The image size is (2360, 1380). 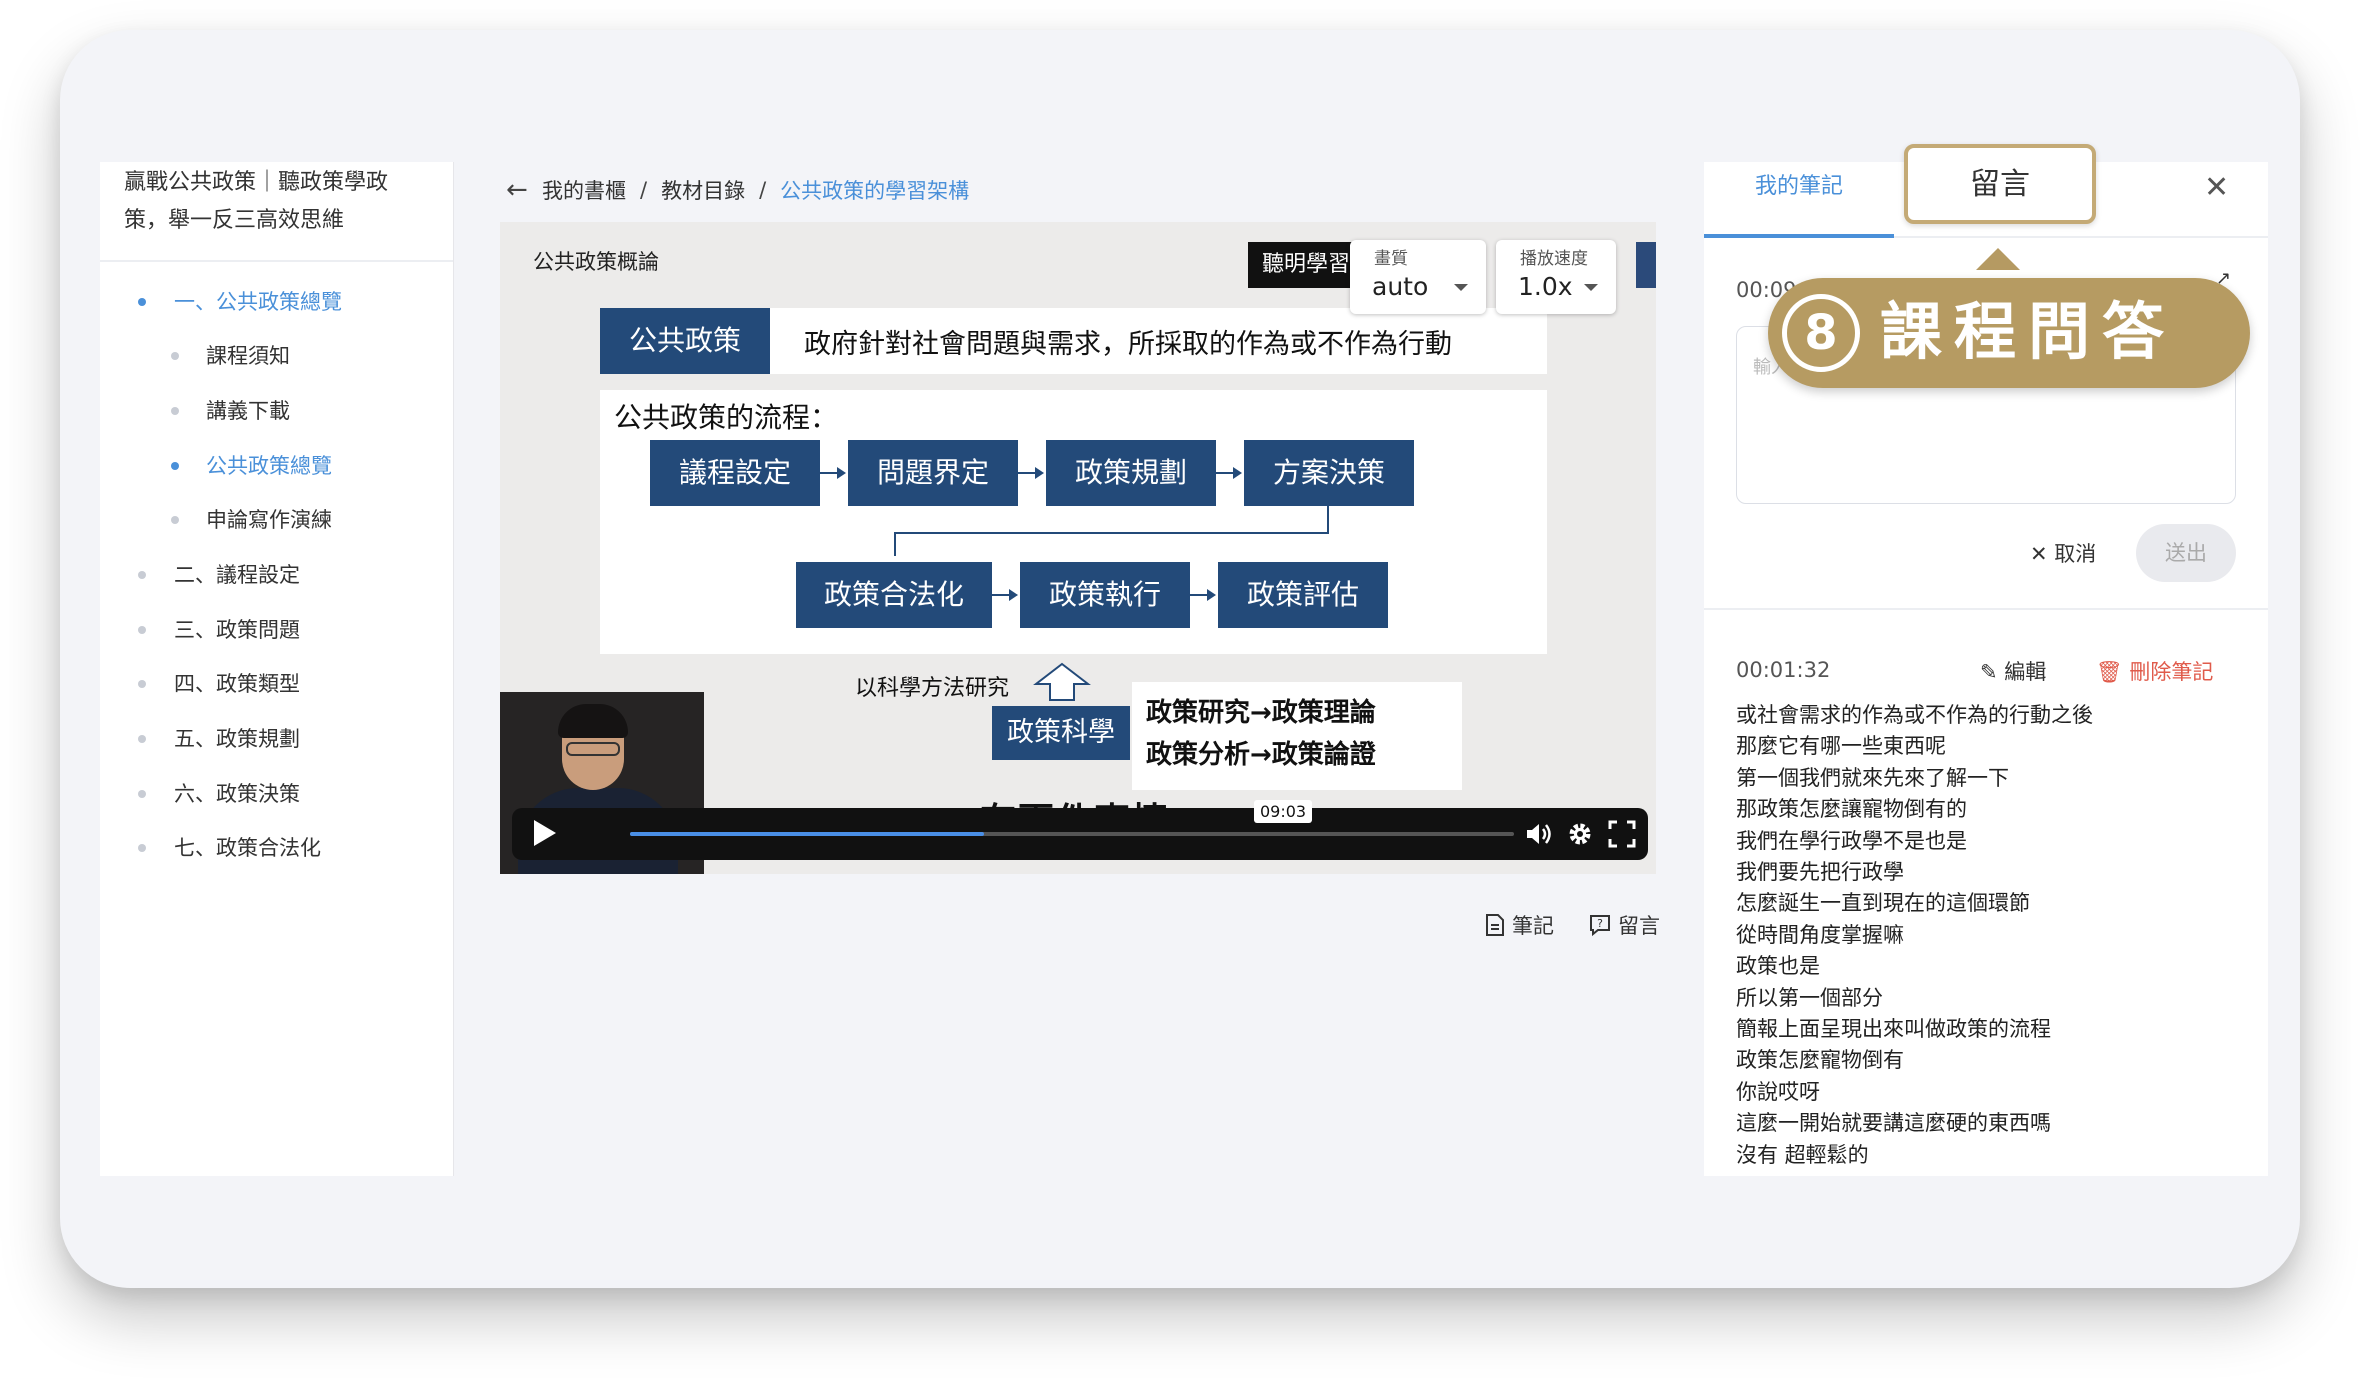 What do you see at coordinates (2186, 553) in the screenshot?
I see `send-button: 送出` at bounding box center [2186, 553].